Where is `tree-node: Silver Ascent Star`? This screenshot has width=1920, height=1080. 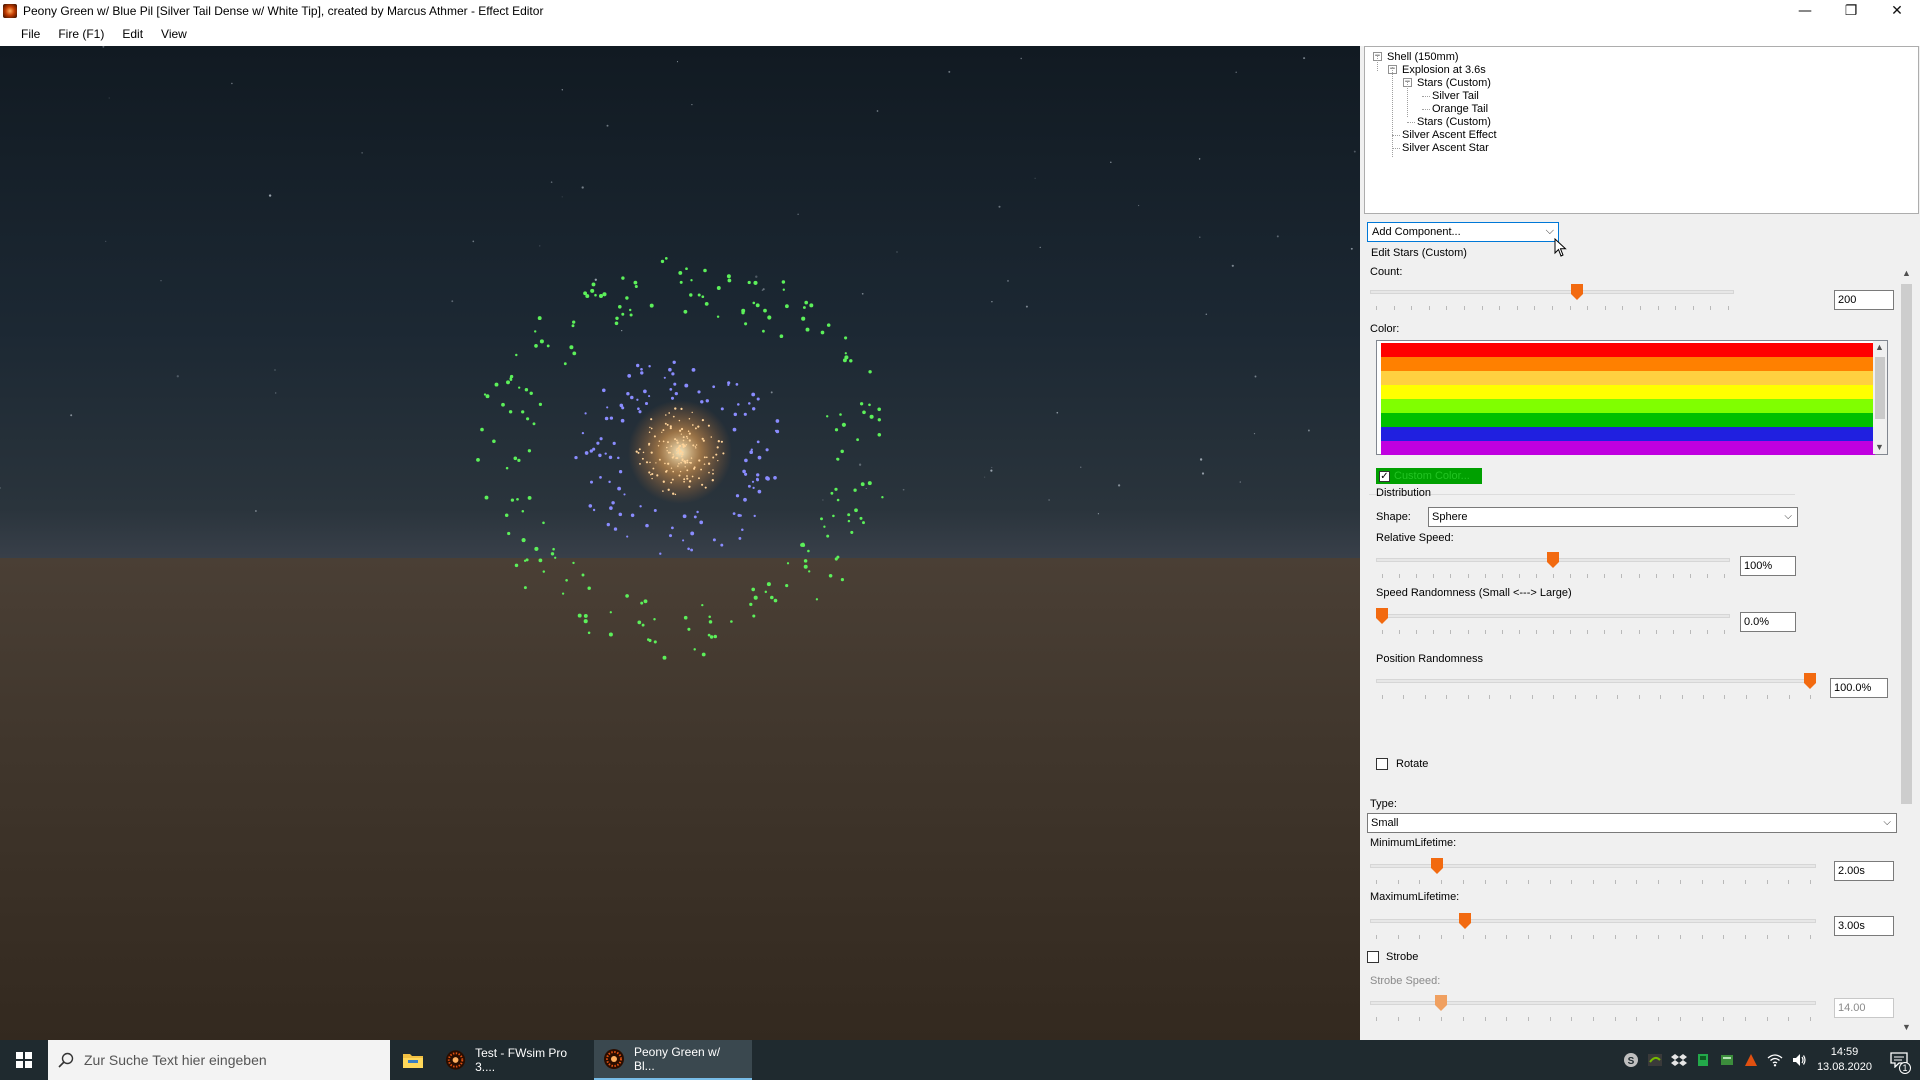
tree-node: Silver Ascent Star is located at coordinates (1445, 148).